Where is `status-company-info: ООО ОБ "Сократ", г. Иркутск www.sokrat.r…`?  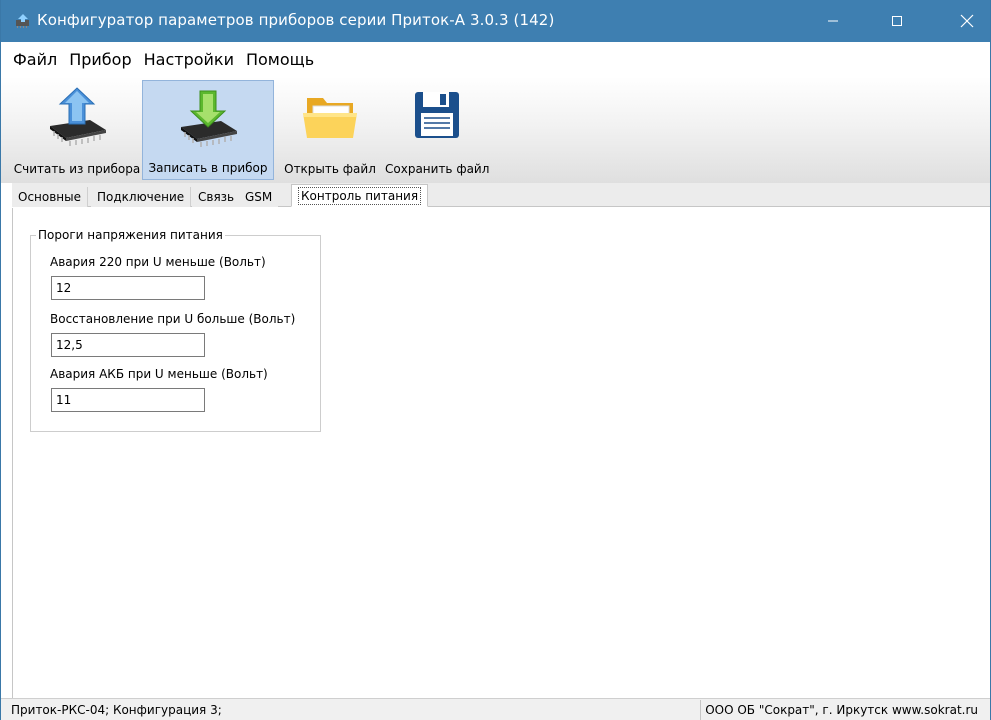 status-company-info: ООО ОБ "Сократ", г. Иркутск www.sokrat.r… is located at coordinates (839, 710).